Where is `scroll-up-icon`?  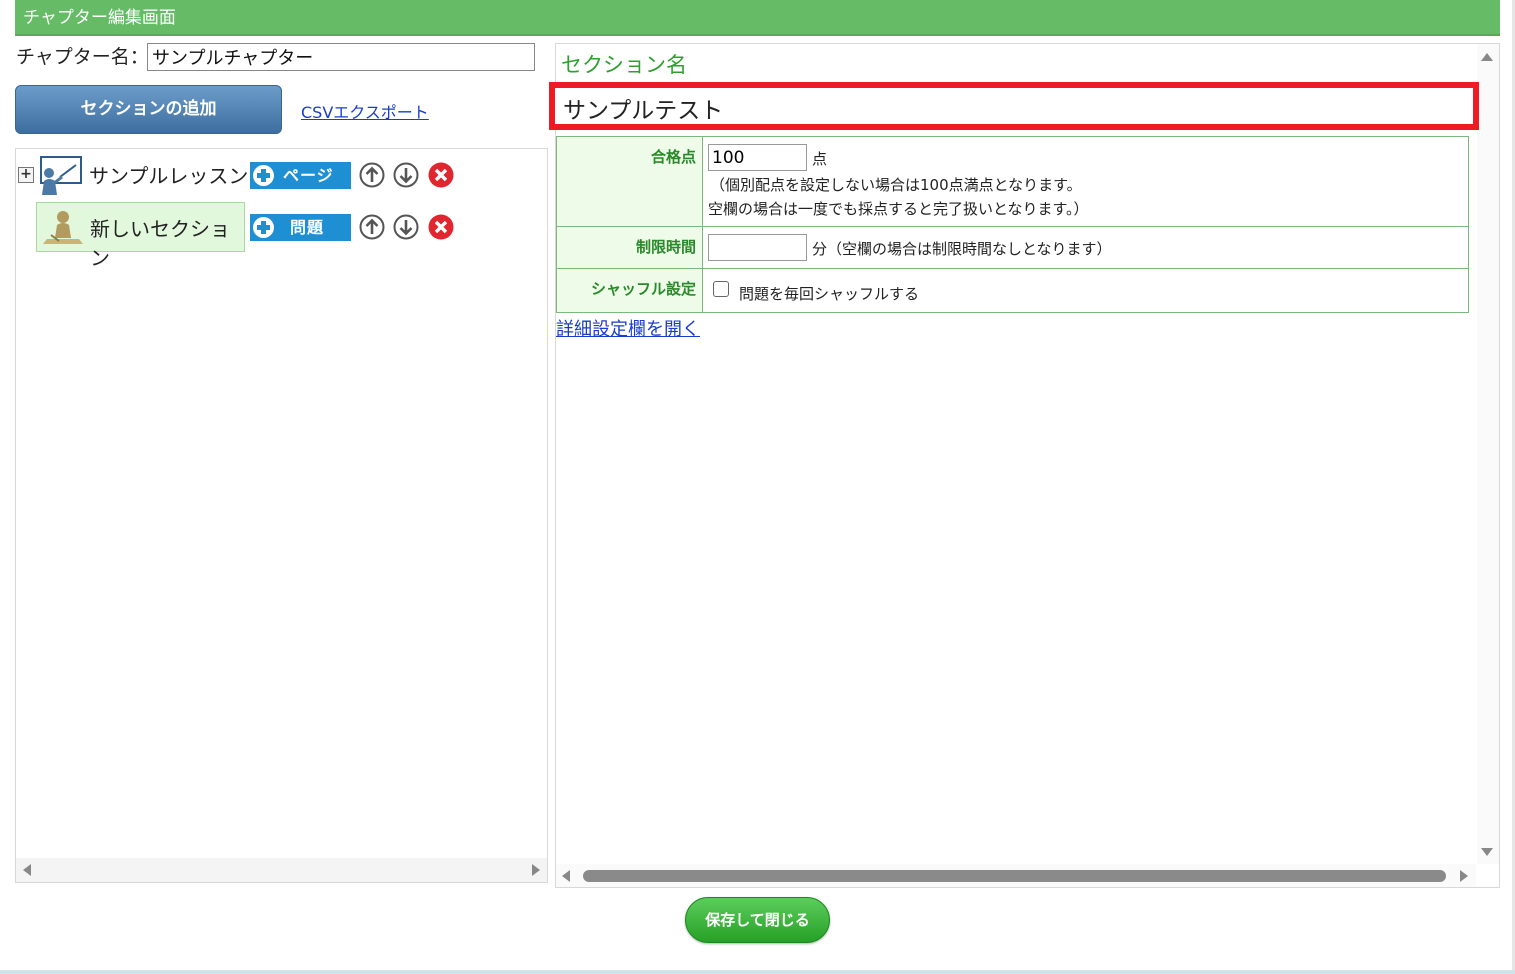
scroll-up-icon is located at coordinates (1487, 57).